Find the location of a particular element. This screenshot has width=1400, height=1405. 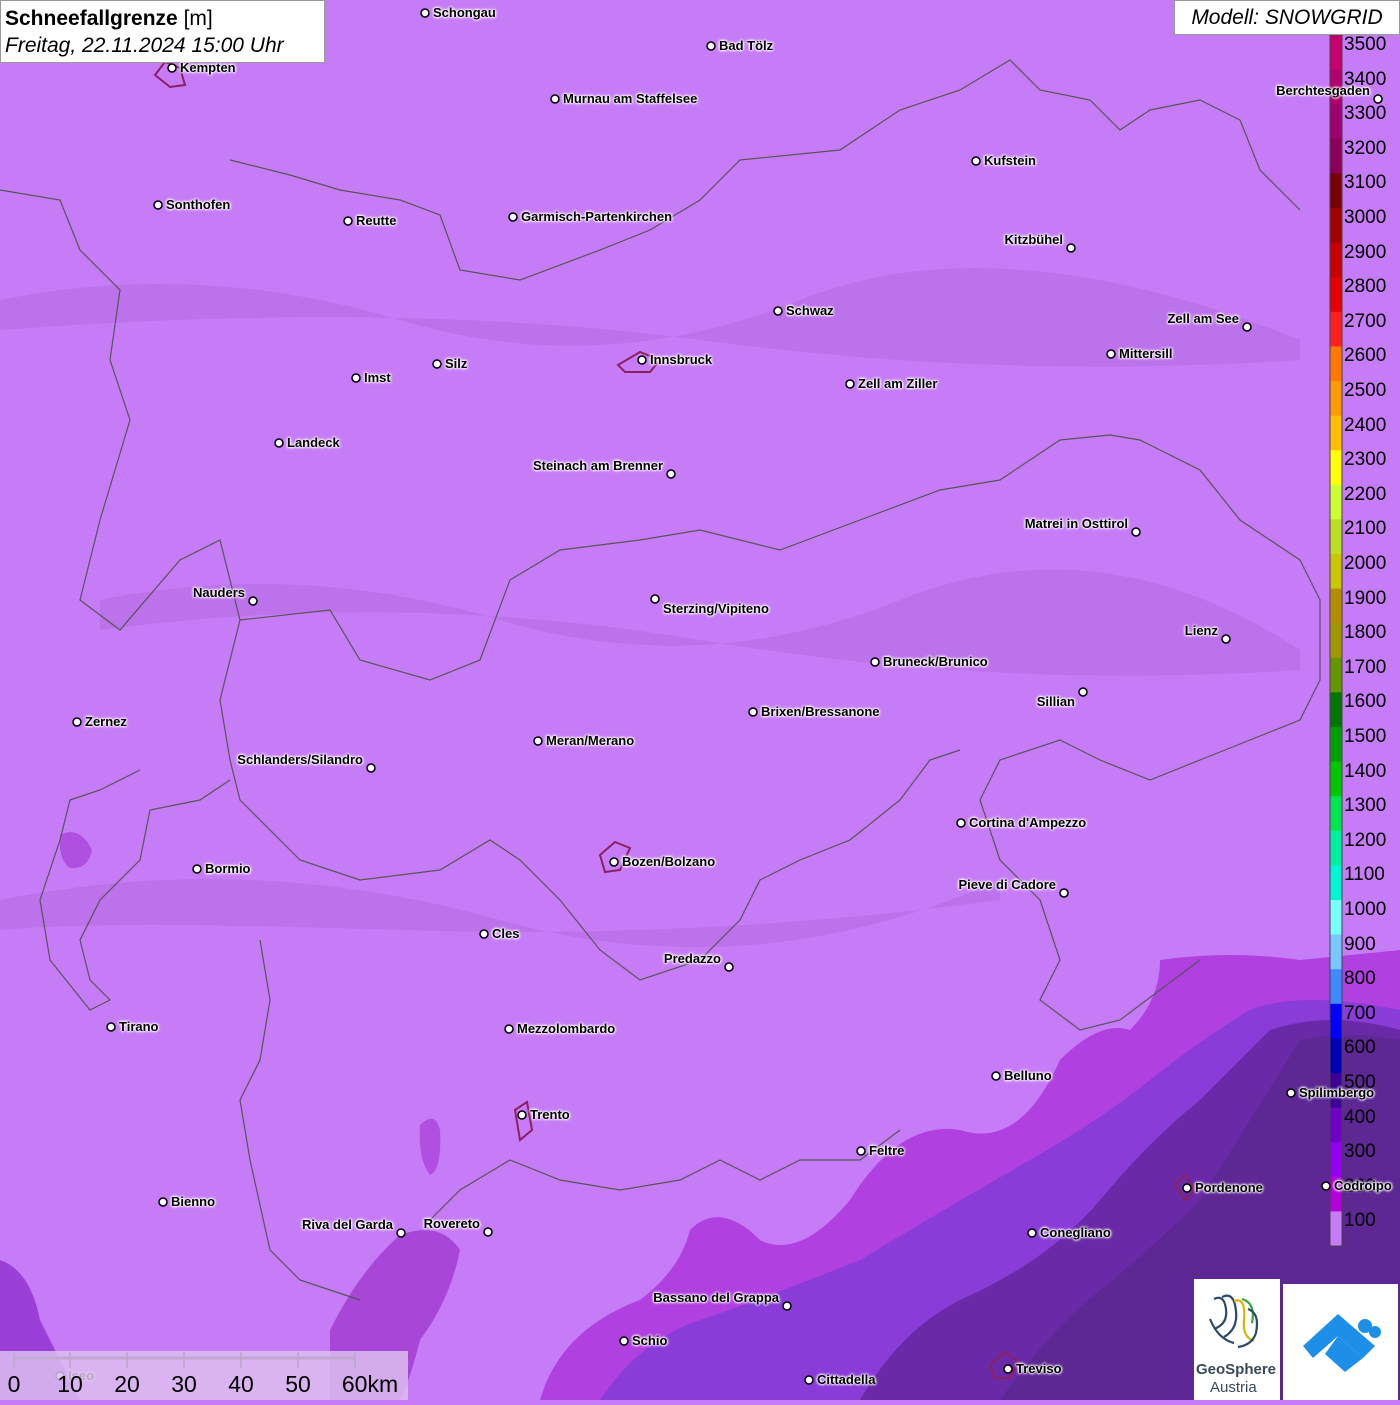

legend-label-700: 700 is located at coordinates (1360, 1013).